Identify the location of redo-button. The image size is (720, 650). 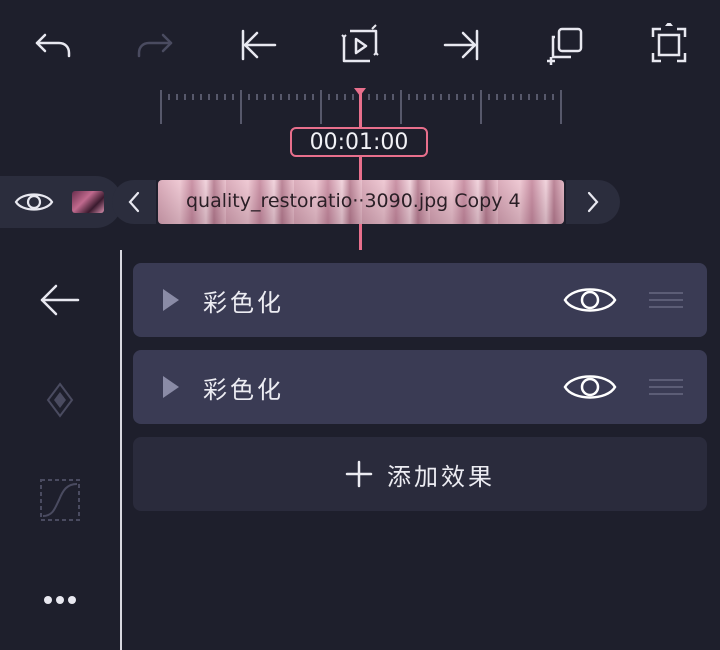
(155, 45).